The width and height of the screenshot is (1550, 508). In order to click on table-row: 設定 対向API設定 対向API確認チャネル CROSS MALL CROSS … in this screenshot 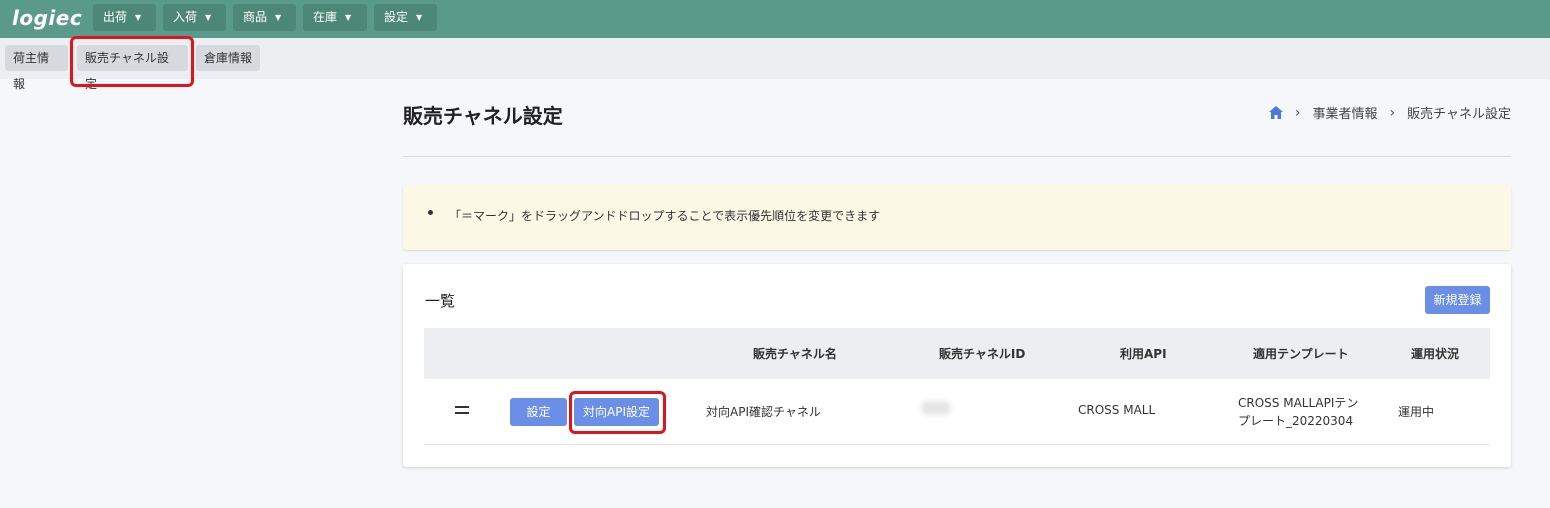, I will do `click(957, 412)`.